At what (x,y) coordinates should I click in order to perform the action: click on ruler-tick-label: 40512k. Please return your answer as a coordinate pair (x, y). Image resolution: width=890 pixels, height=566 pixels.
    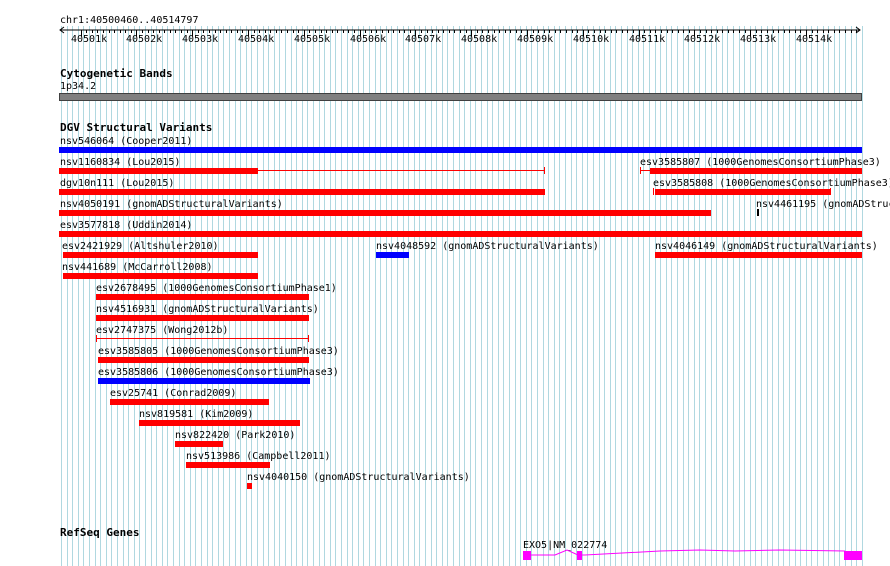
    Looking at the image, I should click on (702, 39).